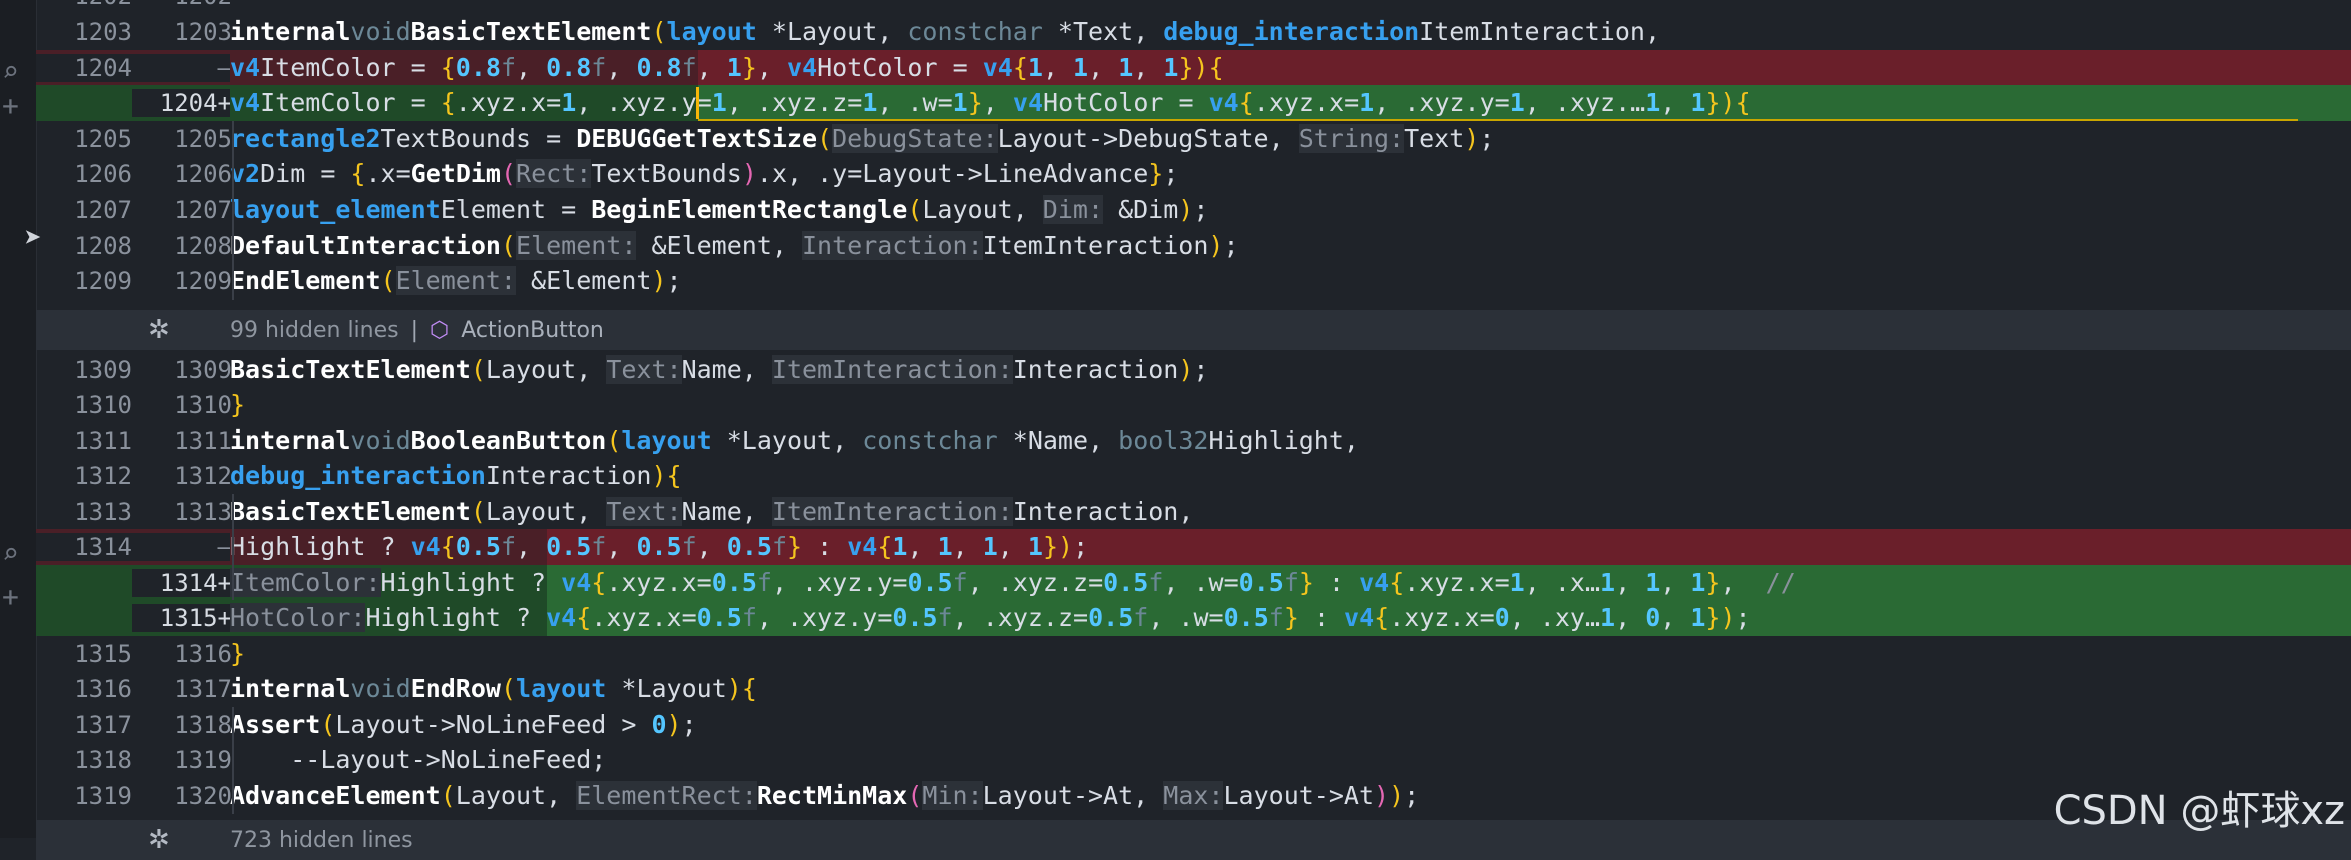 The image size is (2351, 860). I want to click on watermark: CSDN @虾球xz, so click(2199, 811).